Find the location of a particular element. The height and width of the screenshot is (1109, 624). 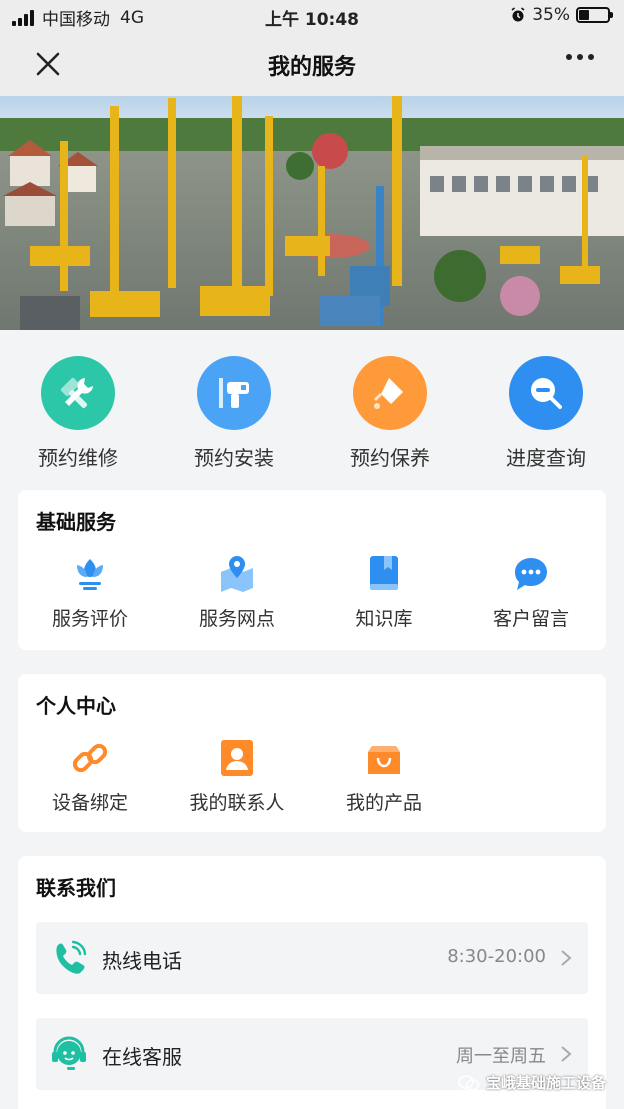

quick-action-repair: 预约维修 is located at coordinates (78, 413).